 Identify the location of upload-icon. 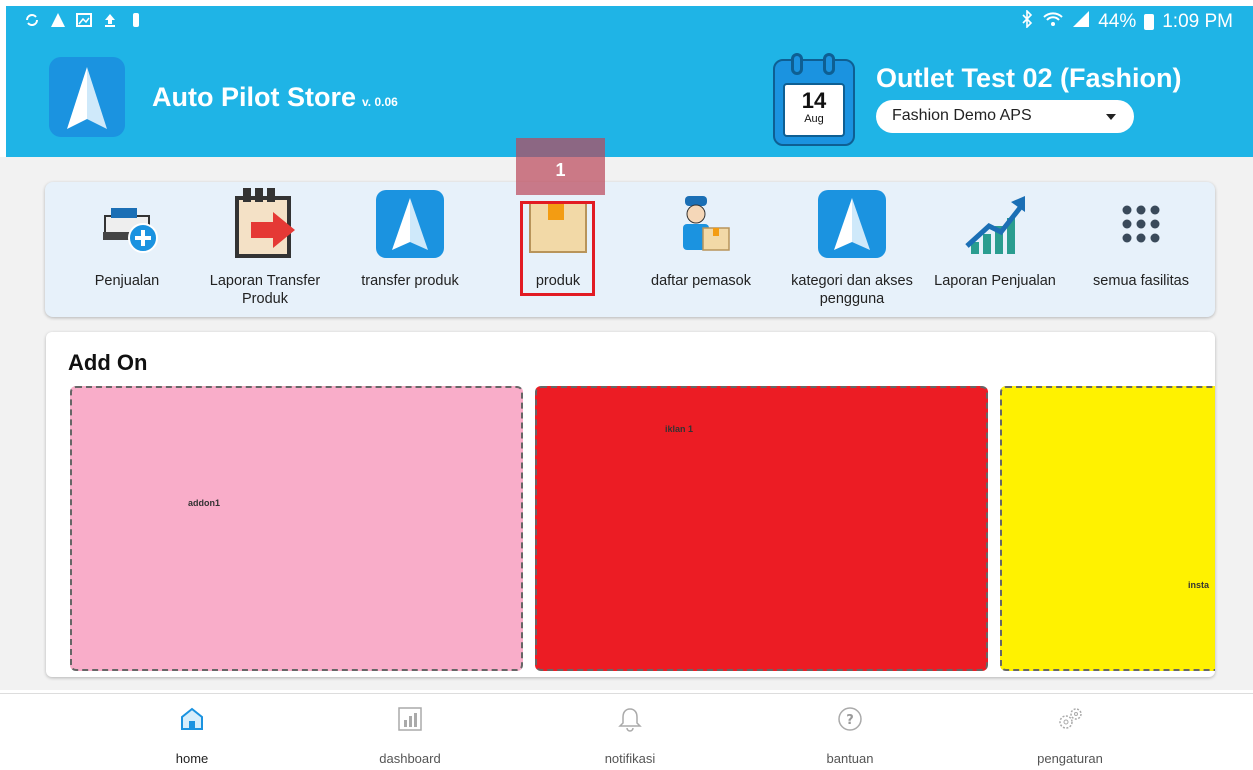
(110, 20).